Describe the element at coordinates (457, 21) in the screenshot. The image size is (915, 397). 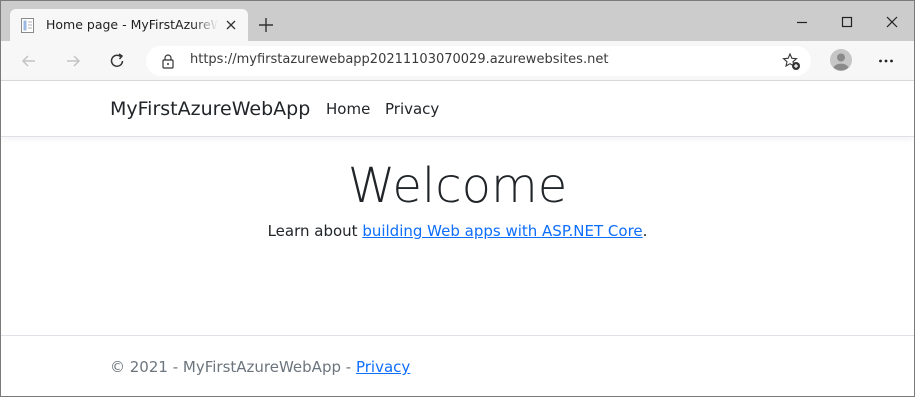
I see `tab-strip: Home page - MyFirstAzureWebApp` at that location.